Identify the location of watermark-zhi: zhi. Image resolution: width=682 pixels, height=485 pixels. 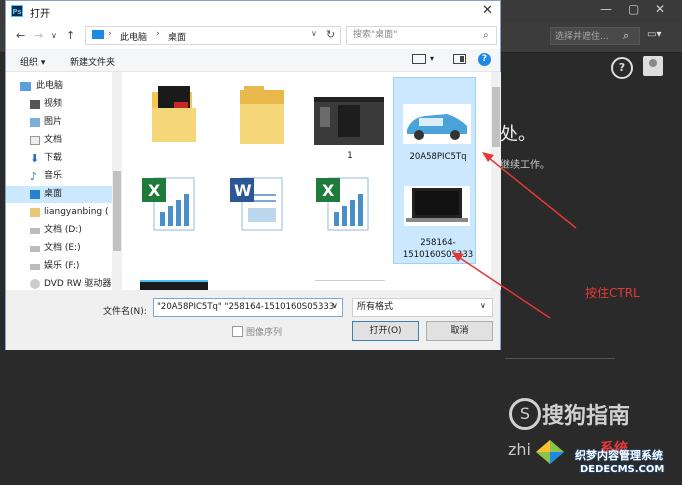
(519, 449).